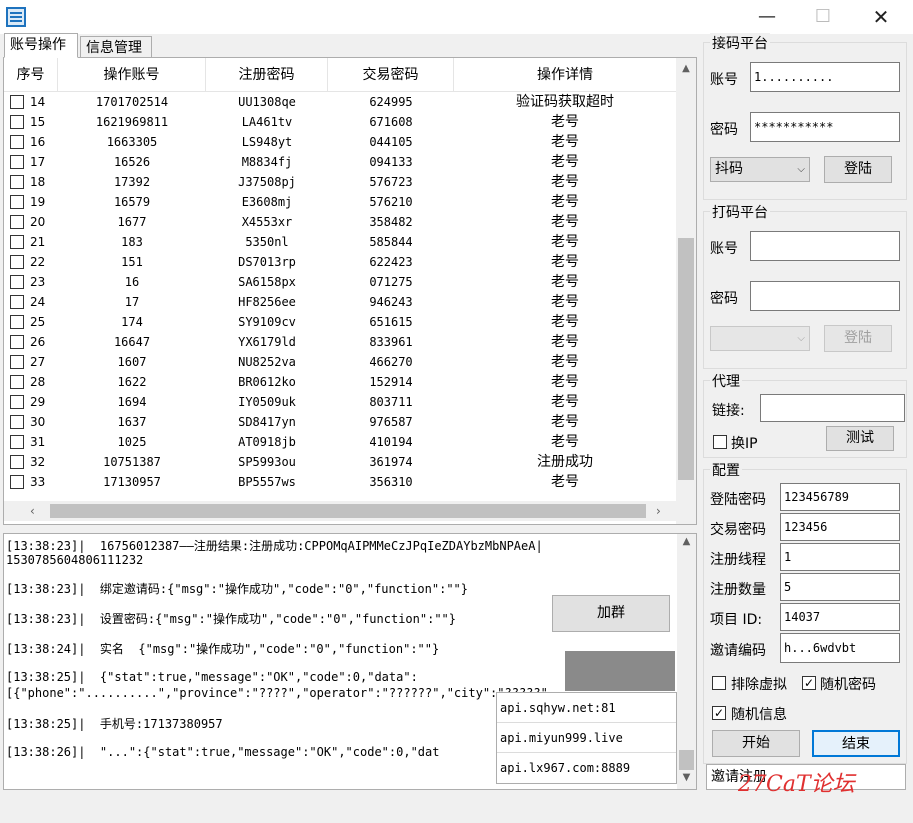  Describe the element at coordinates (267, 382) in the screenshot. I see `row-reg-password: BR0612ko` at that location.